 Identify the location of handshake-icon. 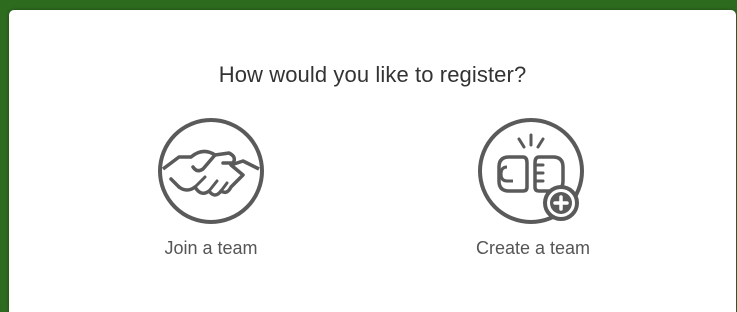
(211, 171).